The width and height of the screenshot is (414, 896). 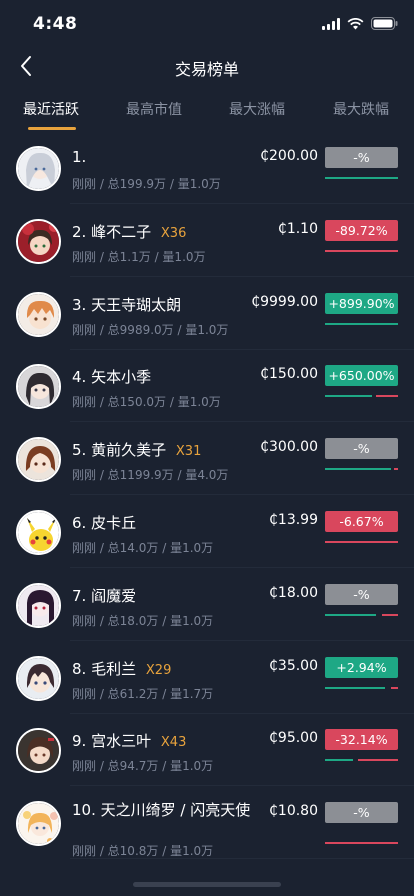 What do you see at coordinates (79, 595) in the screenshot?
I see `item-rank: 7.` at bounding box center [79, 595].